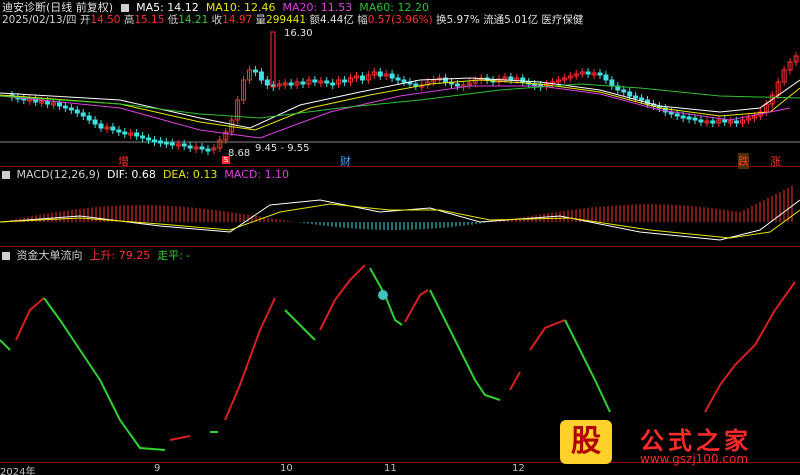  Describe the element at coordinates (586, 442) in the screenshot. I see `watermark-logo: 股` at that location.